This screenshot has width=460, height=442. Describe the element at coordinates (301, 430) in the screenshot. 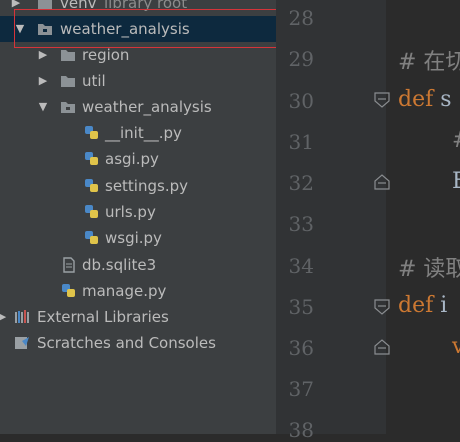

I see `line-number: 38` at that location.